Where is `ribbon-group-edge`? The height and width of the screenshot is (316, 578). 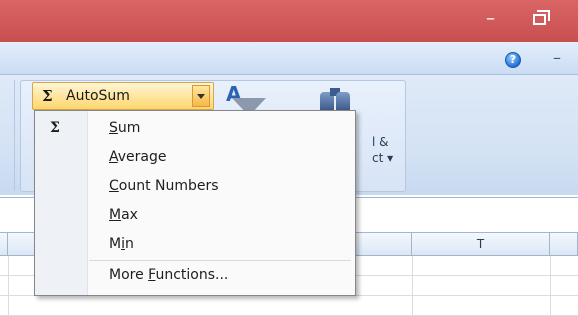
ribbon-group-edge is located at coordinates (10, 135).